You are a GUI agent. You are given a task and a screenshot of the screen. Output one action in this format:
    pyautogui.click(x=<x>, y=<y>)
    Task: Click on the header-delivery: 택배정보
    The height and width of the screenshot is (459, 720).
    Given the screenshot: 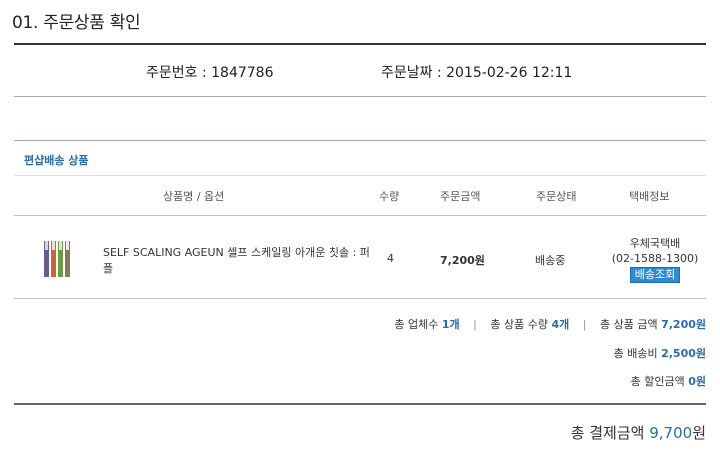 What is the action you would take?
    pyautogui.click(x=649, y=196)
    